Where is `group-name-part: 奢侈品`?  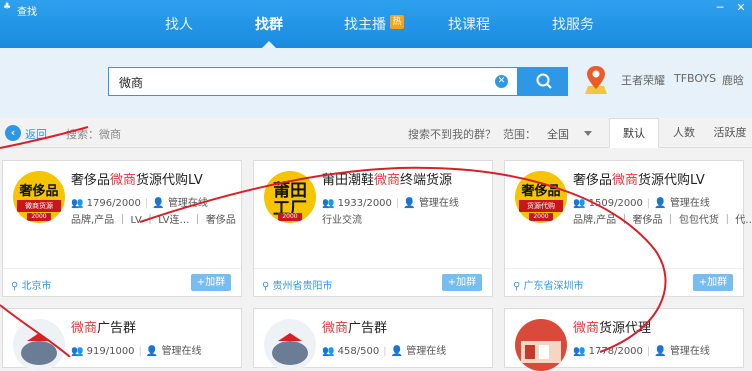
group-name-part: 奢侈品 is located at coordinates (91, 180).